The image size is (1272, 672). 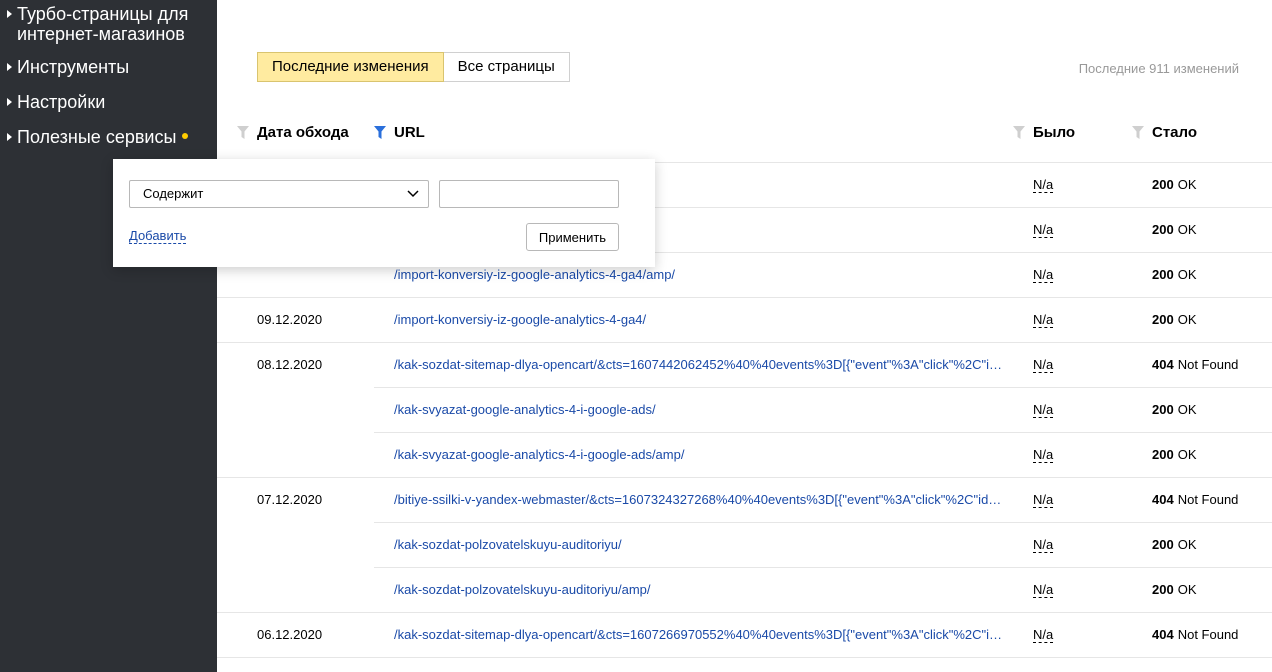 What do you see at coordinates (350, 67) in the screenshot?
I see `tab-recent-changes: Последние изменения` at bounding box center [350, 67].